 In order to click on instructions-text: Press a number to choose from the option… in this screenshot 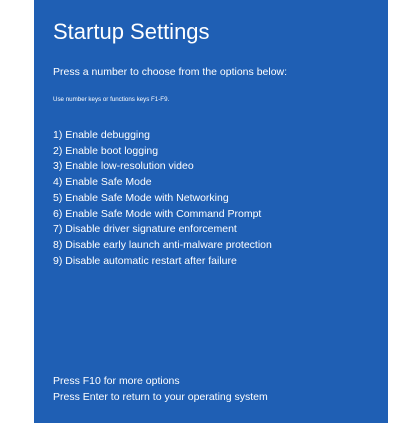, I will do `click(170, 72)`.